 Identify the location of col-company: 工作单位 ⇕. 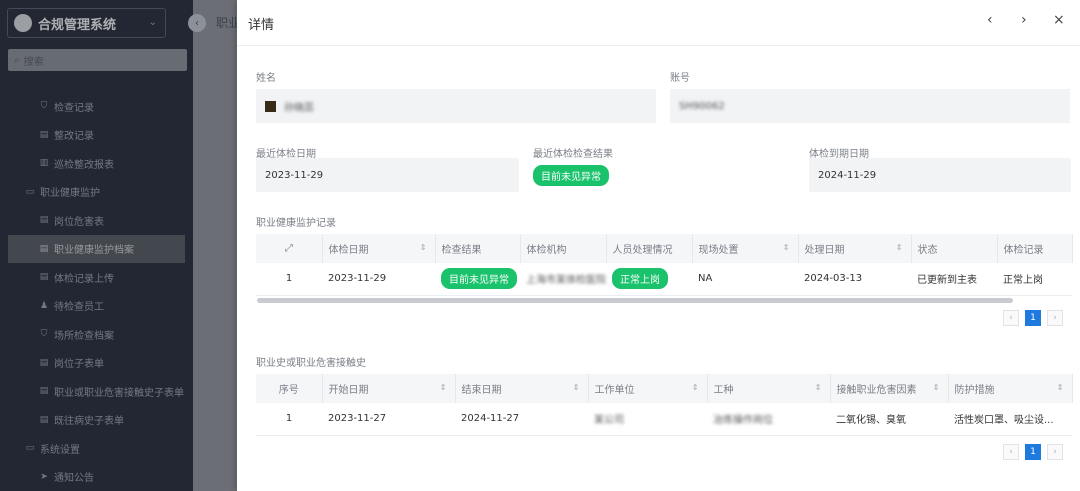
(648, 388).